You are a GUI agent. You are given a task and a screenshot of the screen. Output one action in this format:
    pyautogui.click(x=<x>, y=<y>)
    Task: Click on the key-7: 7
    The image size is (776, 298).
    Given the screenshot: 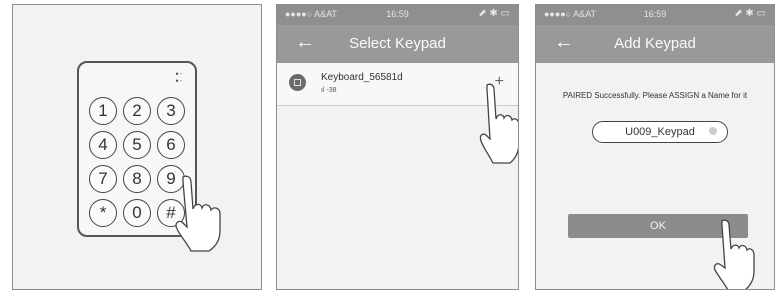 What is the action you would take?
    pyautogui.click(x=103, y=179)
    